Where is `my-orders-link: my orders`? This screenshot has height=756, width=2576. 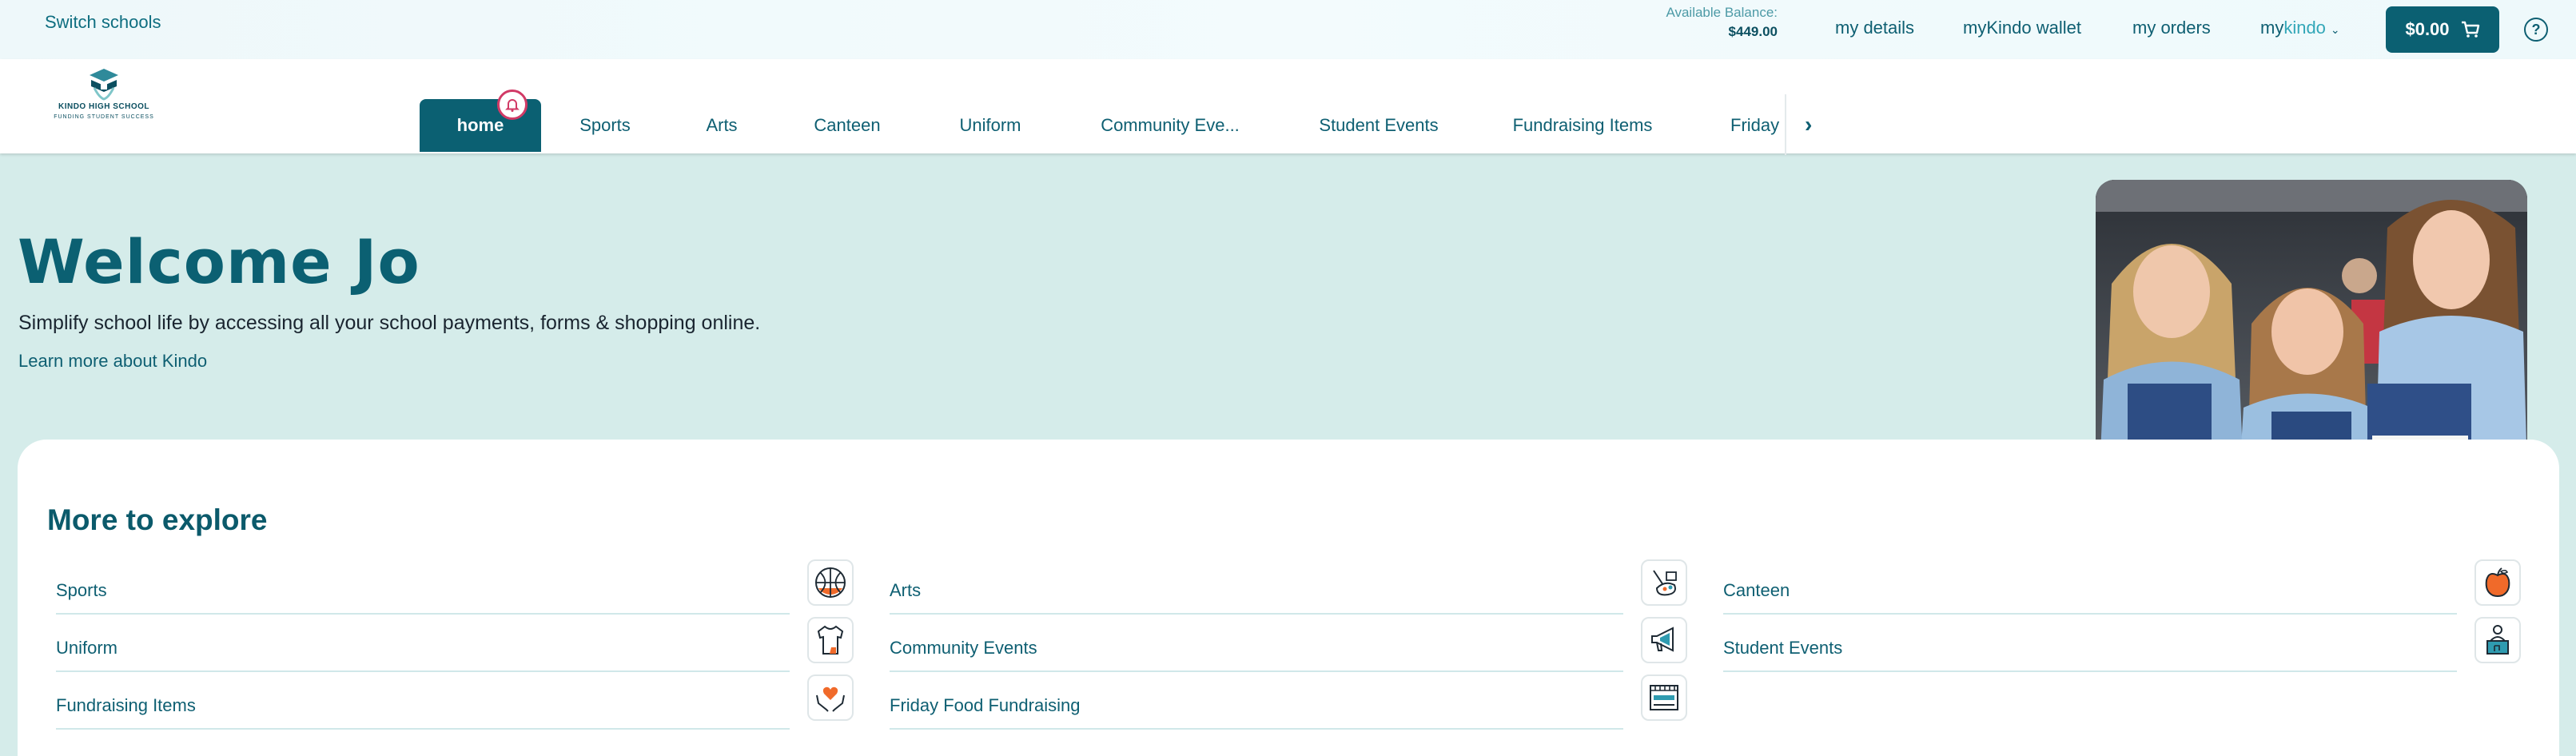
my-orders-link: my orders is located at coordinates (2171, 28).